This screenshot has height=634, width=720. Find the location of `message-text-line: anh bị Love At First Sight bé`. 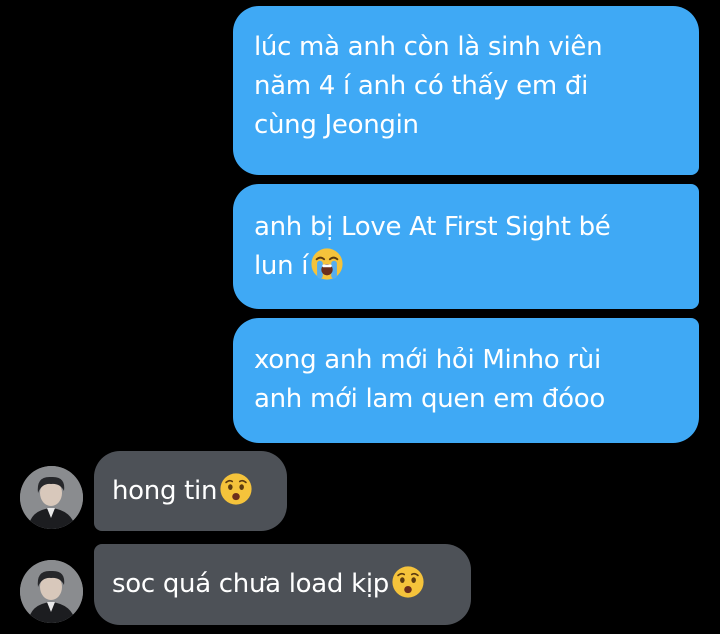

message-text-line: anh bị Love At First Sight bé is located at coordinates (432, 227).